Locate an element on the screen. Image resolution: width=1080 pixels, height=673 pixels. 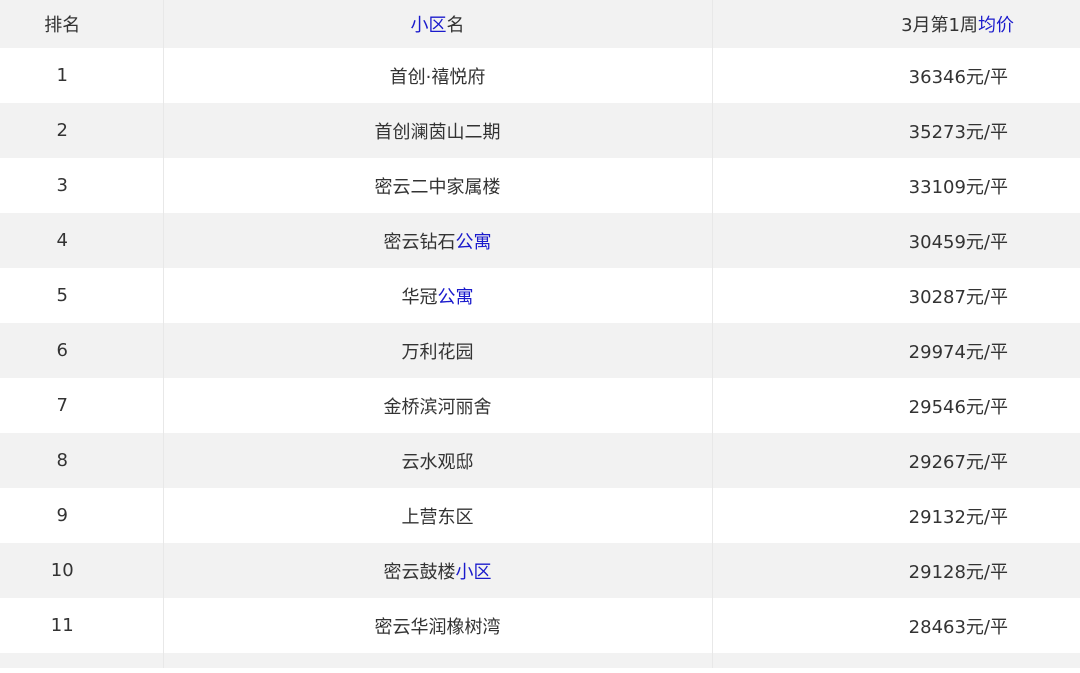
average-price-cell: 29267元/平 is located at coordinates (896, 460).